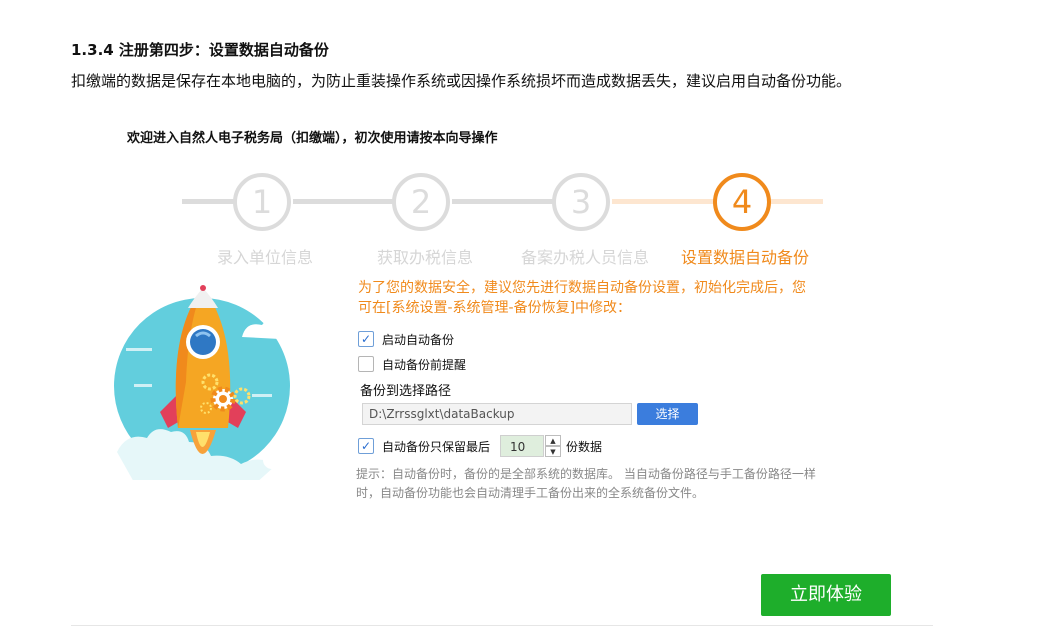 The image size is (1042, 627). I want to click on section-heading: 1.3.4 注册第四步：设置数据自动备份, so click(200, 50).